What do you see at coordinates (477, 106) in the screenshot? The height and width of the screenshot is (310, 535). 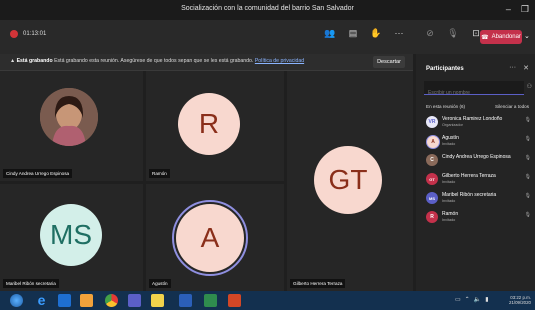 I see `in-meeting-header: En esta reunión (6) Silenciar a todos` at bounding box center [477, 106].